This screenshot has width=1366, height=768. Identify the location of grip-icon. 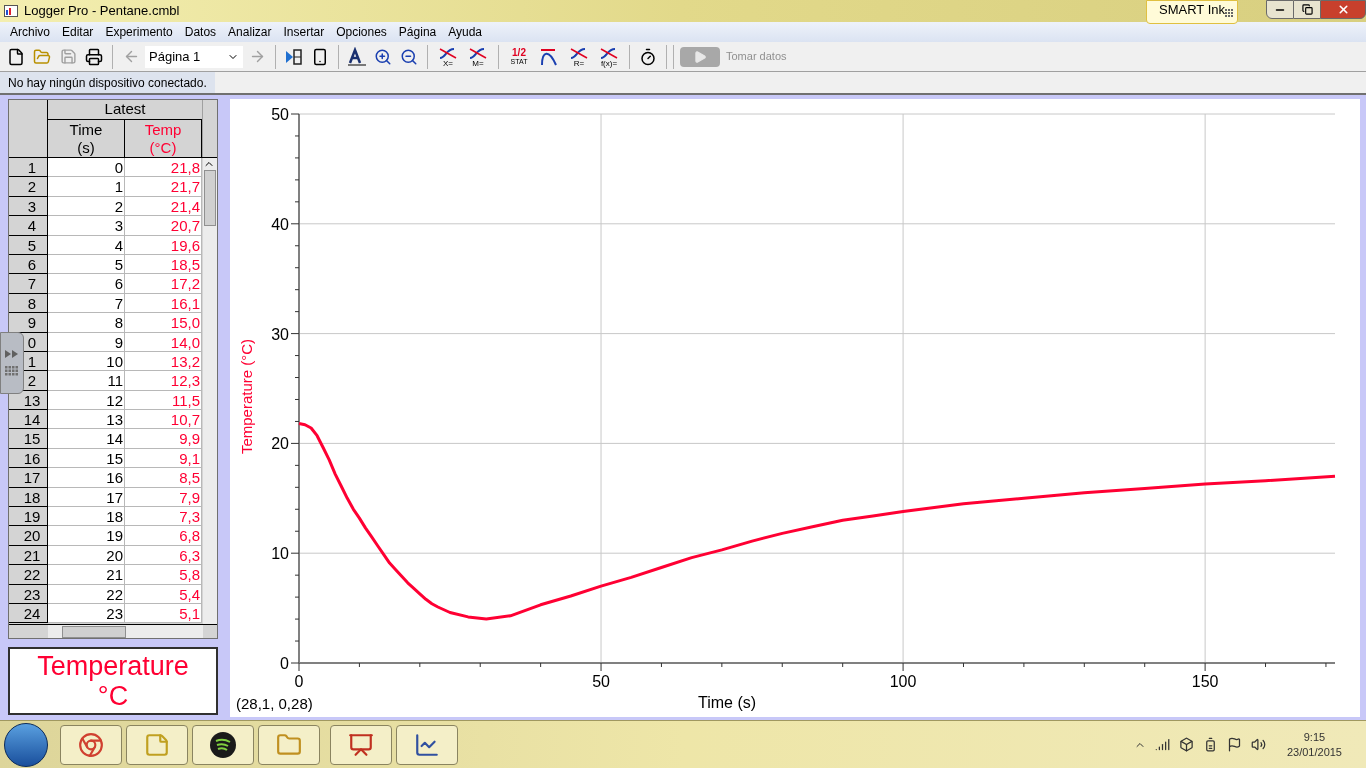
(12, 371).